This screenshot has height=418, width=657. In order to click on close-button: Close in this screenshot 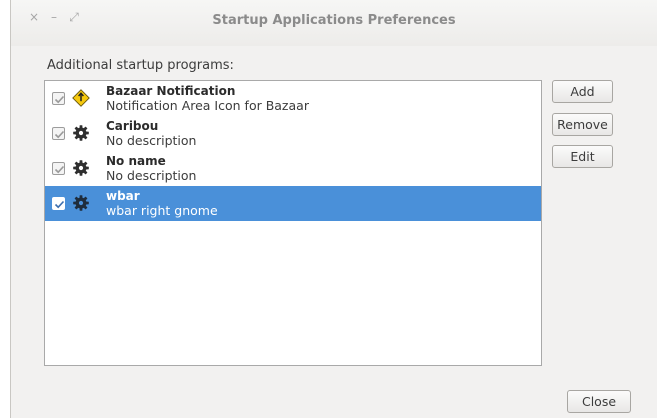, I will do `click(599, 401)`.